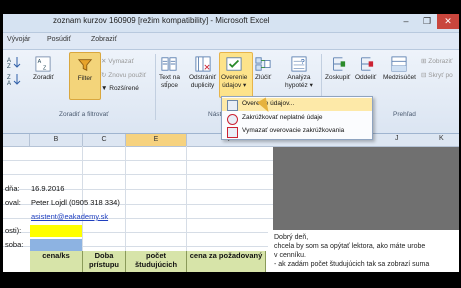 This screenshot has width=461, height=288. What do you see at coordinates (397, 138) in the screenshot?
I see `column-header-j: J` at bounding box center [397, 138].